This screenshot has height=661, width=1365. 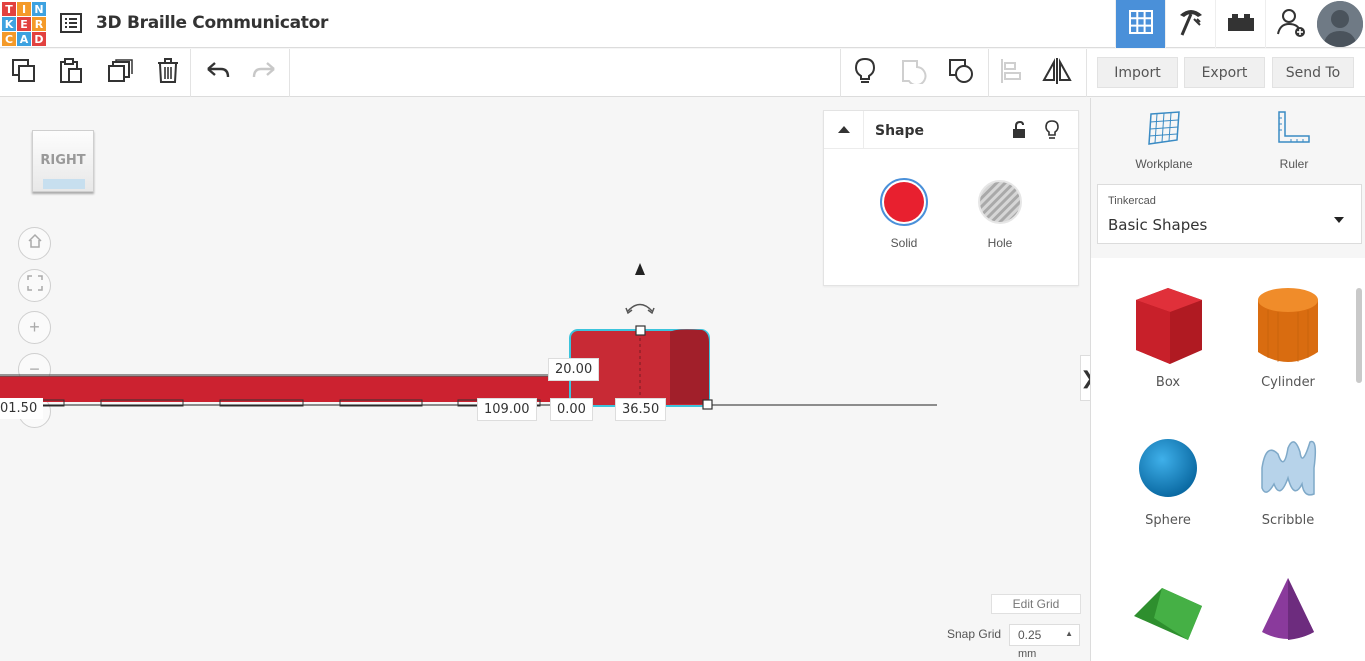 I want to click on group-button, so click(x=914, y=73).